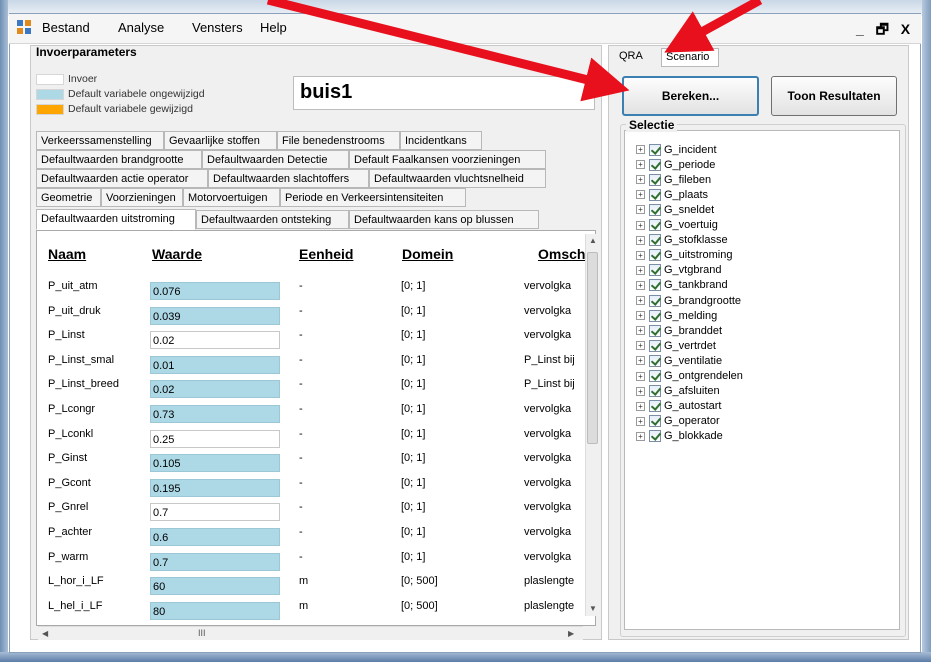  What do you see at coordinates (713, 26) in the screenshot?
I see `arrow-to-scenario-icon` at bounding box center [713, 26].